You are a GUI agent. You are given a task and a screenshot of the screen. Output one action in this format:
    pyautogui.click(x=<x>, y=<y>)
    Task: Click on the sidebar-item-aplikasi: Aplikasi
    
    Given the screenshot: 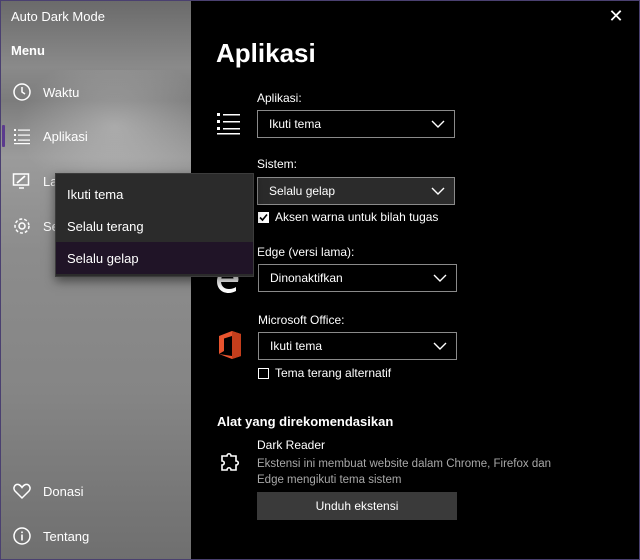 What is the action you would take?
    pyautogui.click(x=95, y=136)
    